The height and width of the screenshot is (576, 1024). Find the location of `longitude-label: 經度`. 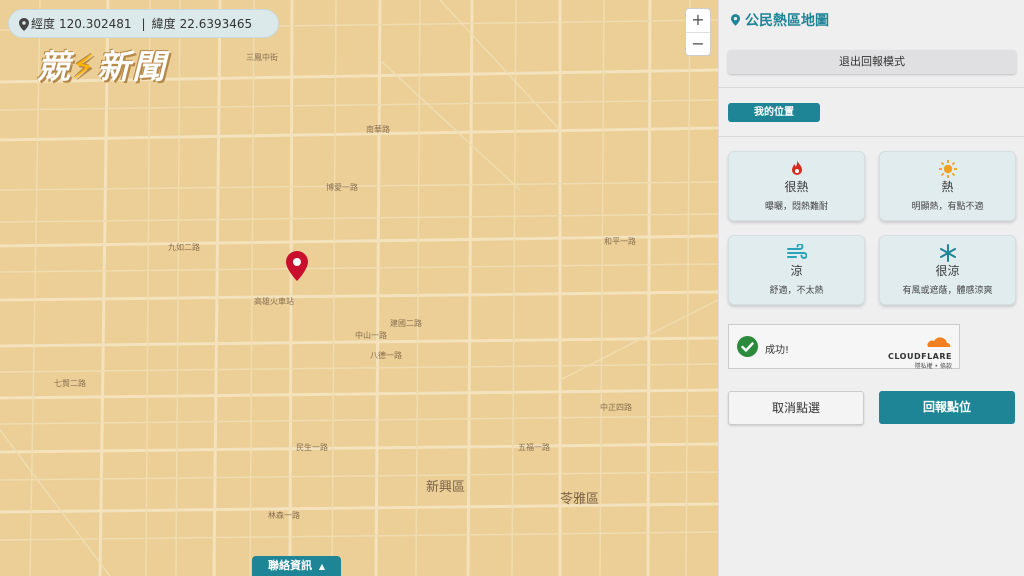

longitude-label: 經度 is located at coordinates (43, 24).